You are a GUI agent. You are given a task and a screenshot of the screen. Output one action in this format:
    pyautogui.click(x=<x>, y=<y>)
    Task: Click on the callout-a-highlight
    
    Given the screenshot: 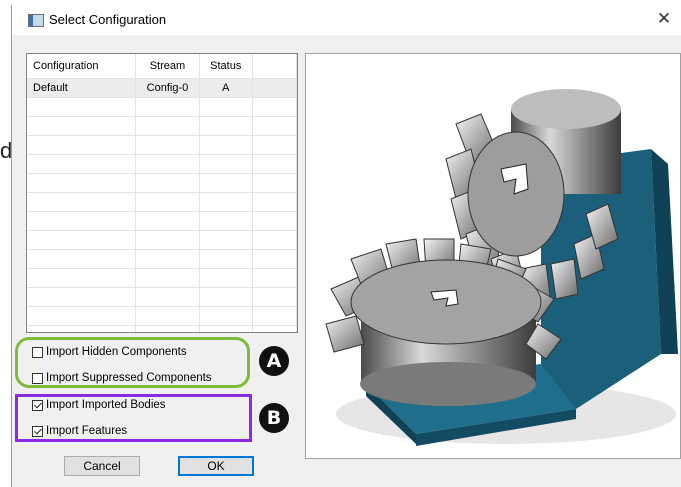 What is the action you would take?
    pyautogui.click(x=132, y=362)
    